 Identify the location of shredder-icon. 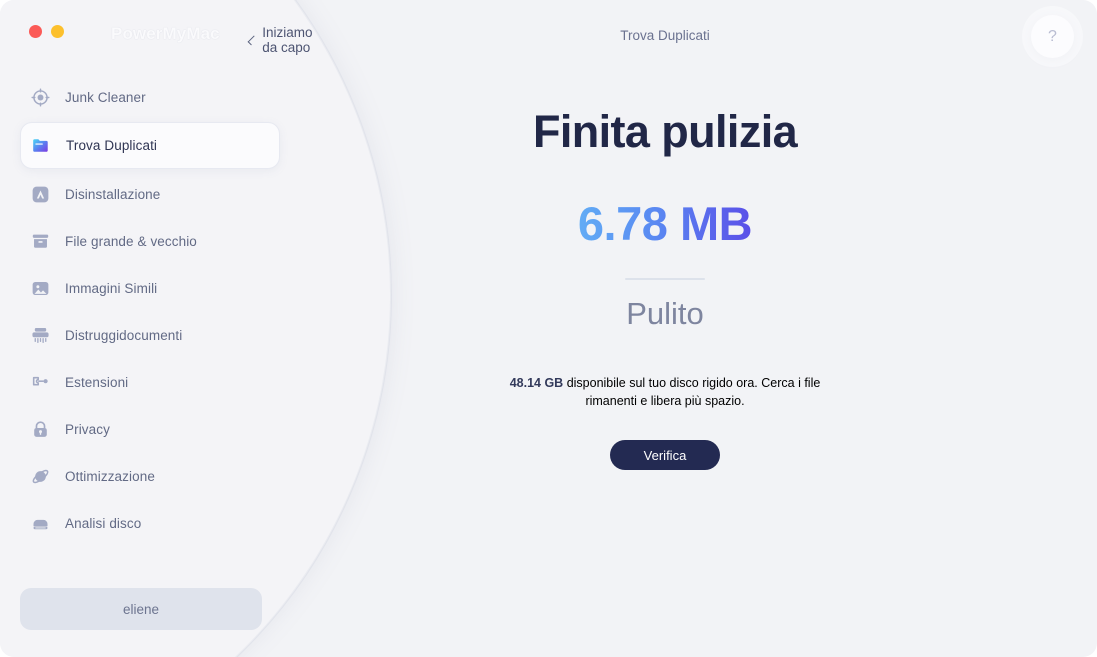
(40, 335).